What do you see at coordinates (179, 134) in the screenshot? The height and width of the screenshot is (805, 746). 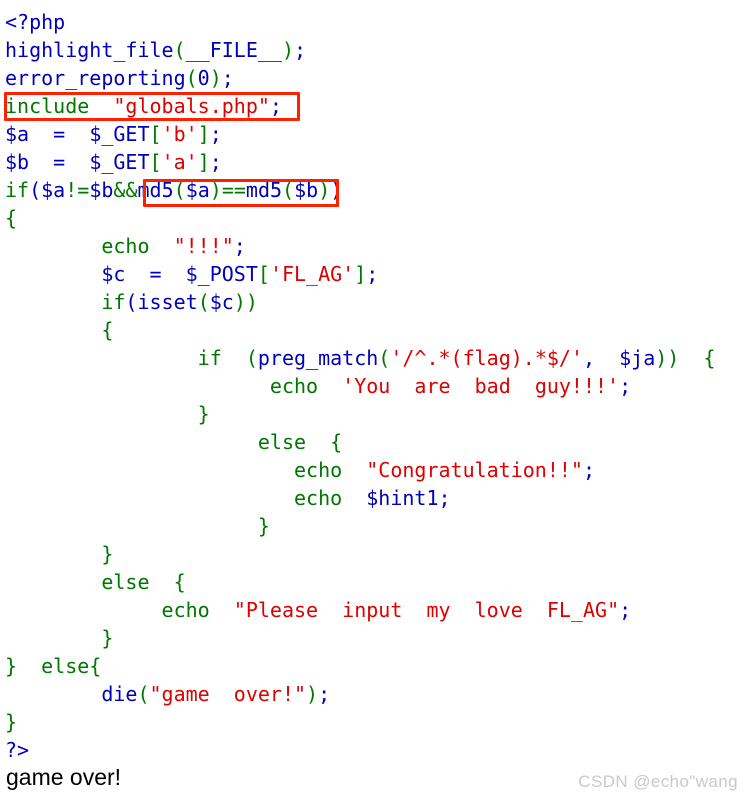 I see `code-token: 'b'` at bounding box center [179, 134].